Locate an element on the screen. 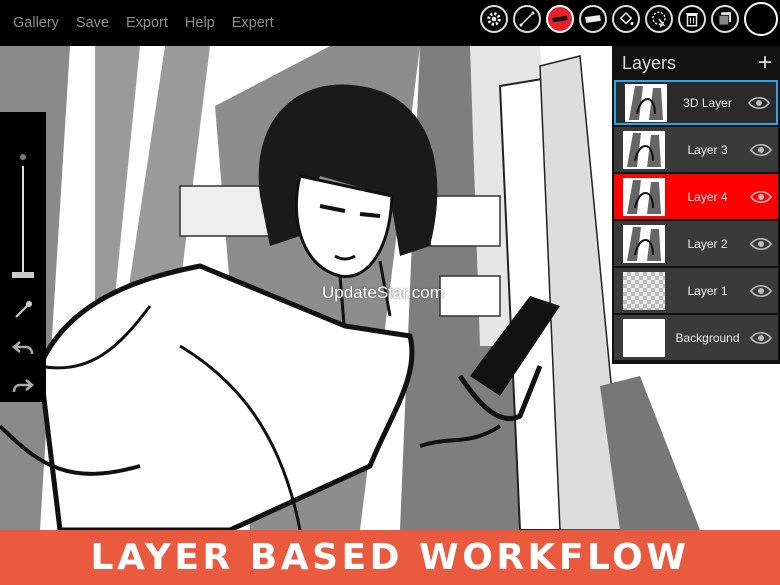  layers-title: Layers is located at coordinates (649, 62).